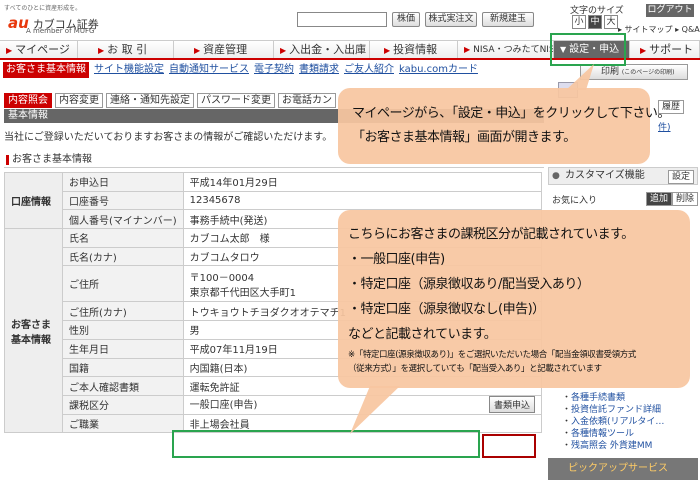 This screenshot has width=700, height=480. Describe the element at coordinates (595, 22) in the screenshot. I see `font-medium-button: 中` at that location.